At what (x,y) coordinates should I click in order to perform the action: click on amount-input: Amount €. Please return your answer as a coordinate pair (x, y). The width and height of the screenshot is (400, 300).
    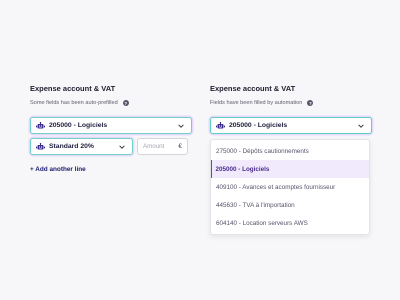
    Looking at the image, I should click on (162, 146).